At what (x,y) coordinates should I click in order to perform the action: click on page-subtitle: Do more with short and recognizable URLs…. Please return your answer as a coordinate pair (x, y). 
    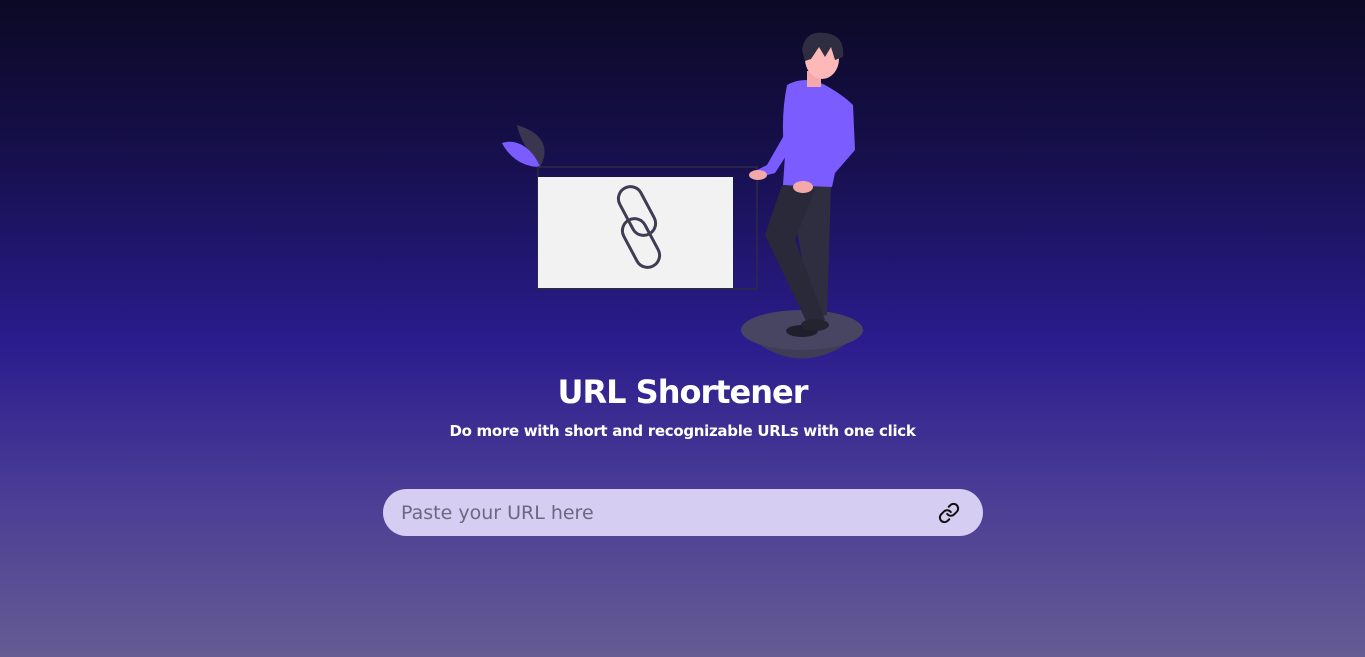
    Looking at the image, I should click on (682, 431).